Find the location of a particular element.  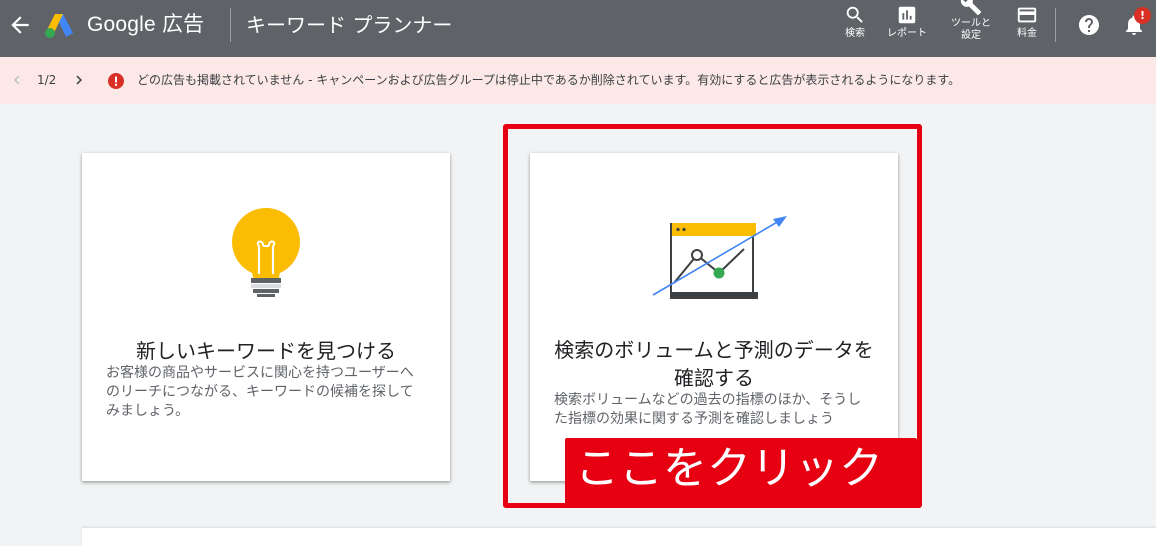

search-icon is located at coordinates (854, 14).